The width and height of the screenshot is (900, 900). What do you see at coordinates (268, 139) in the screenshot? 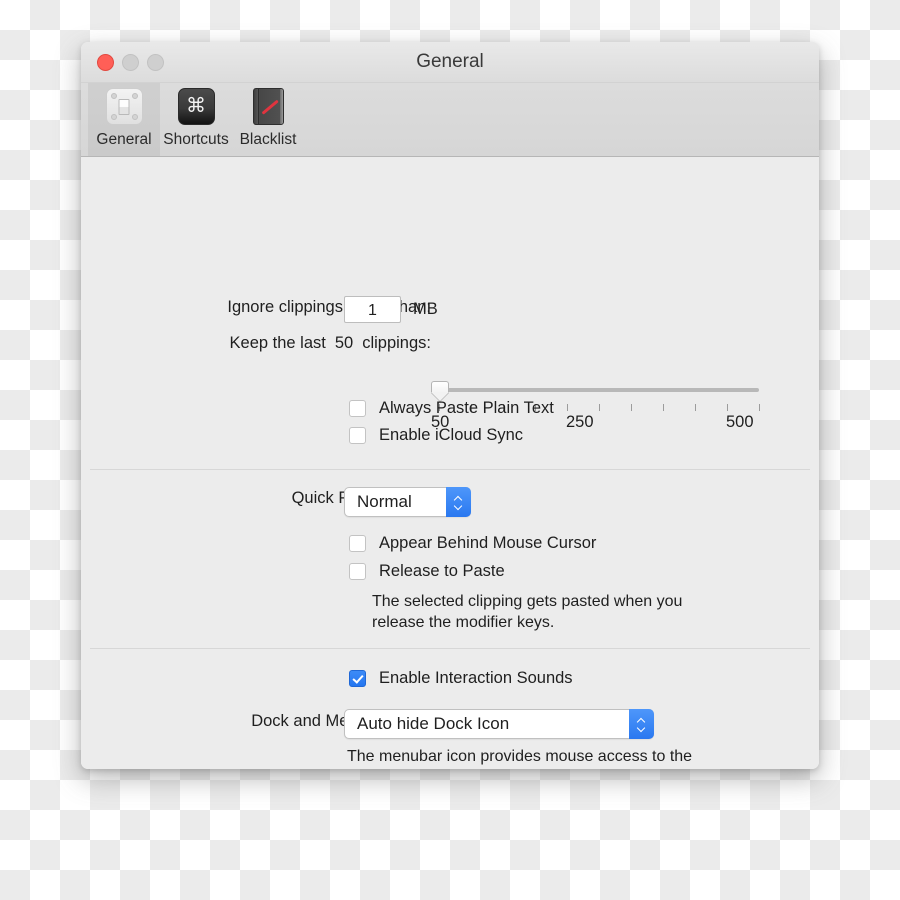
I see `tab-blacklist-label: Blacklist` at bounding box center [268, 139].